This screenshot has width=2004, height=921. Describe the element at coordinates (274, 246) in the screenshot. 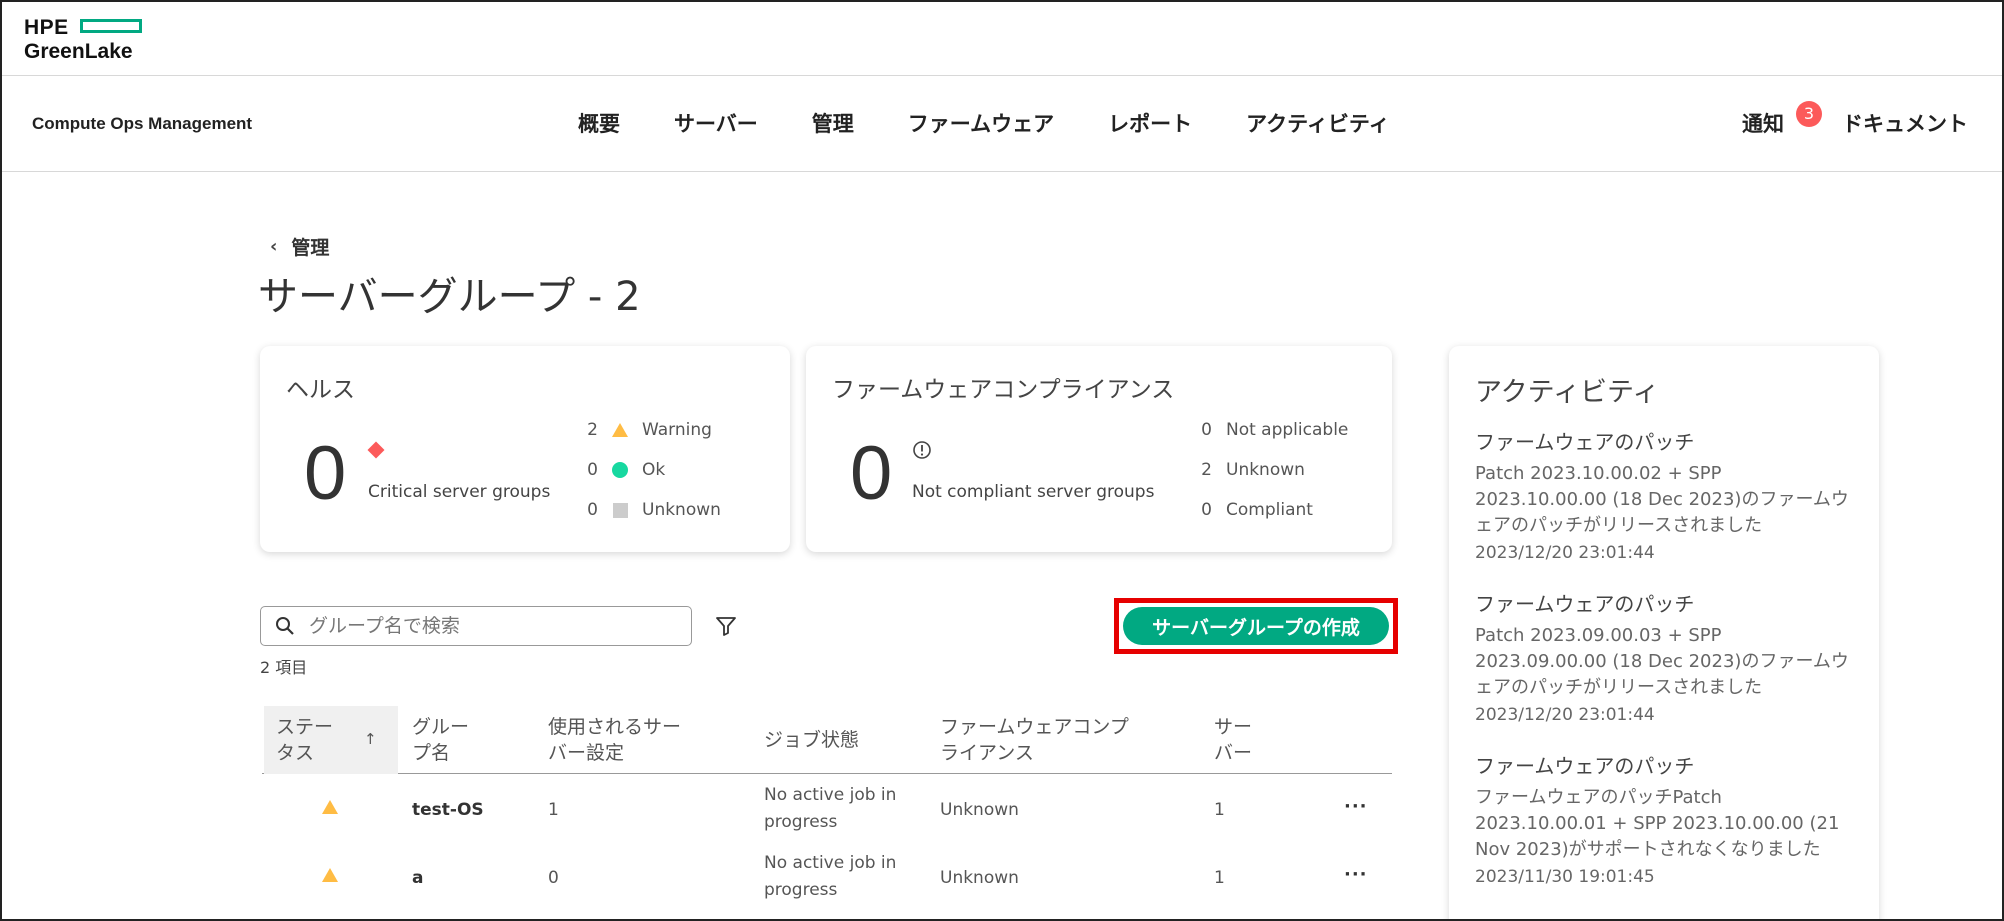

I see `chevron-left-icon: ‹` at that location.